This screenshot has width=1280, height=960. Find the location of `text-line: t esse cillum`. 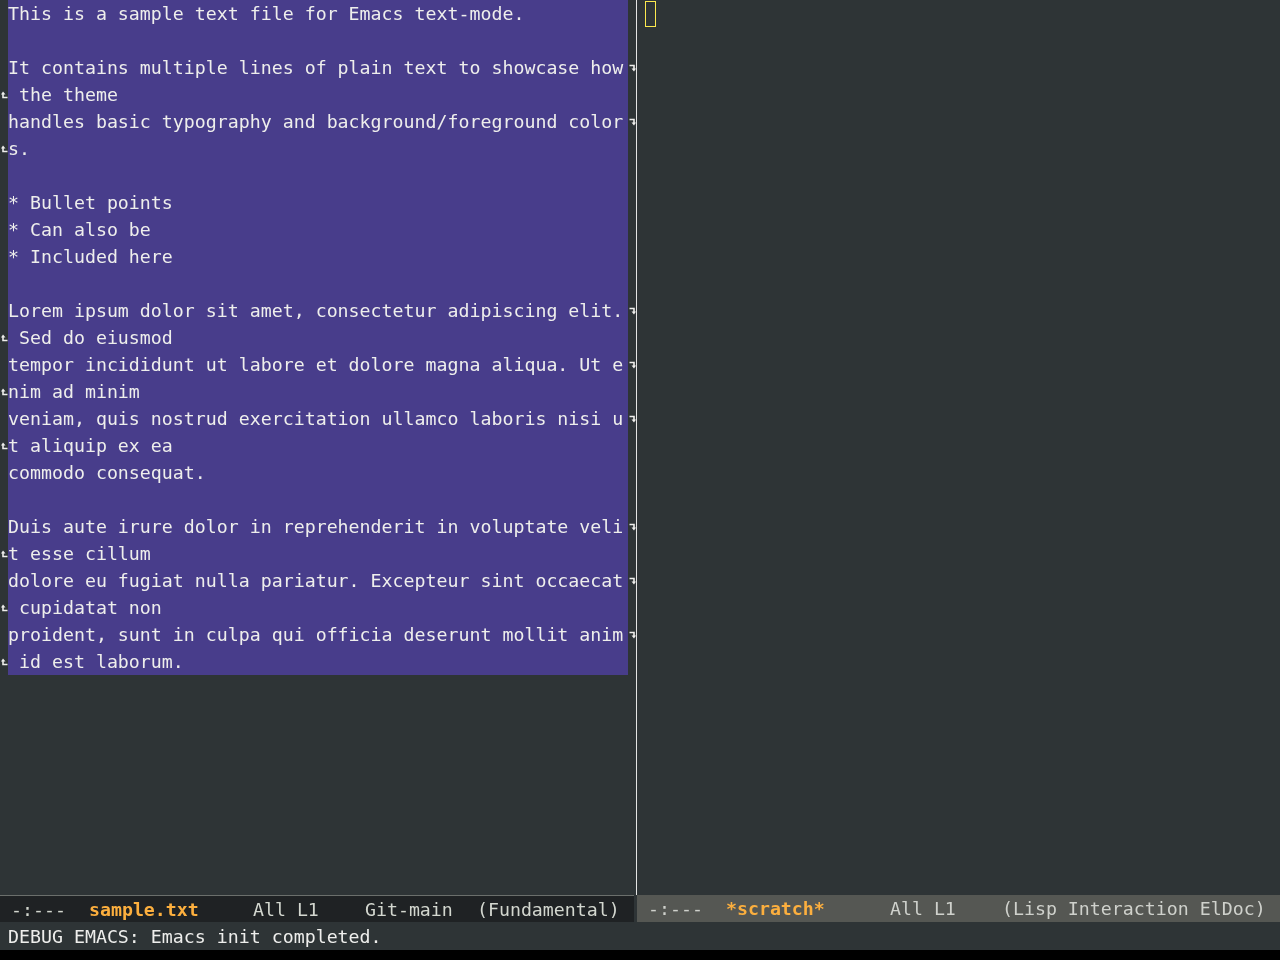

text-line: t esse cillum is located at coordinates (79, 553).